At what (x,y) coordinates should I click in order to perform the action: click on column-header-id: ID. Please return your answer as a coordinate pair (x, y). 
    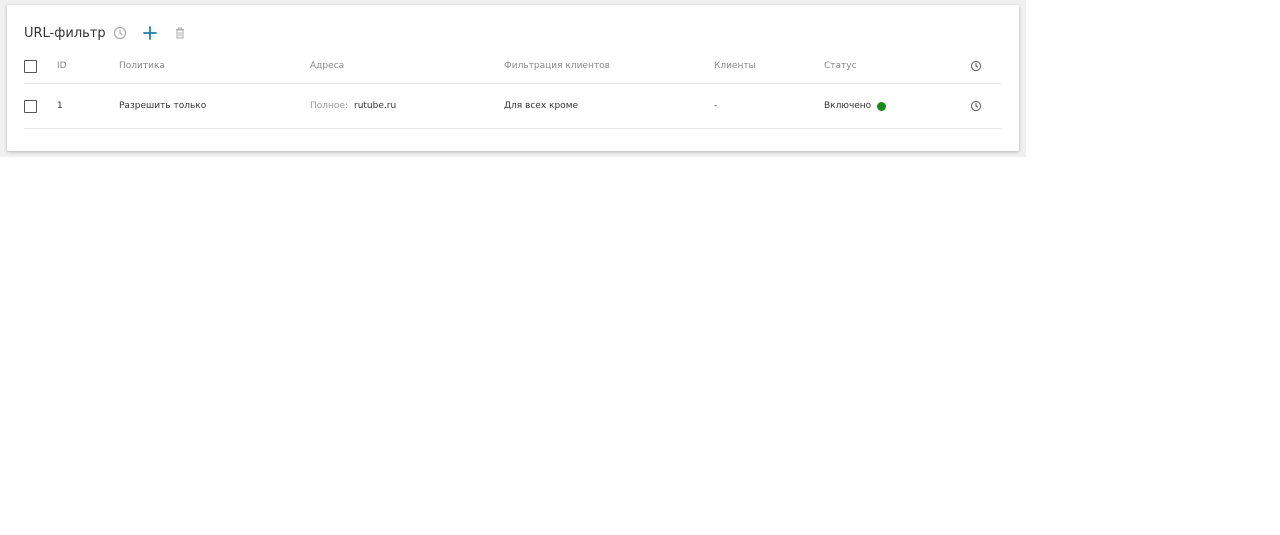
    Looking at the image, I should click on (62, 66).